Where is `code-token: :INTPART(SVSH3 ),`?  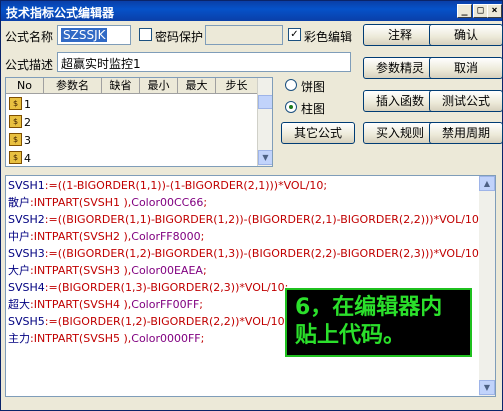
code-token: :INTPART(SVSH3 ), is located at coordinates (81, 270).